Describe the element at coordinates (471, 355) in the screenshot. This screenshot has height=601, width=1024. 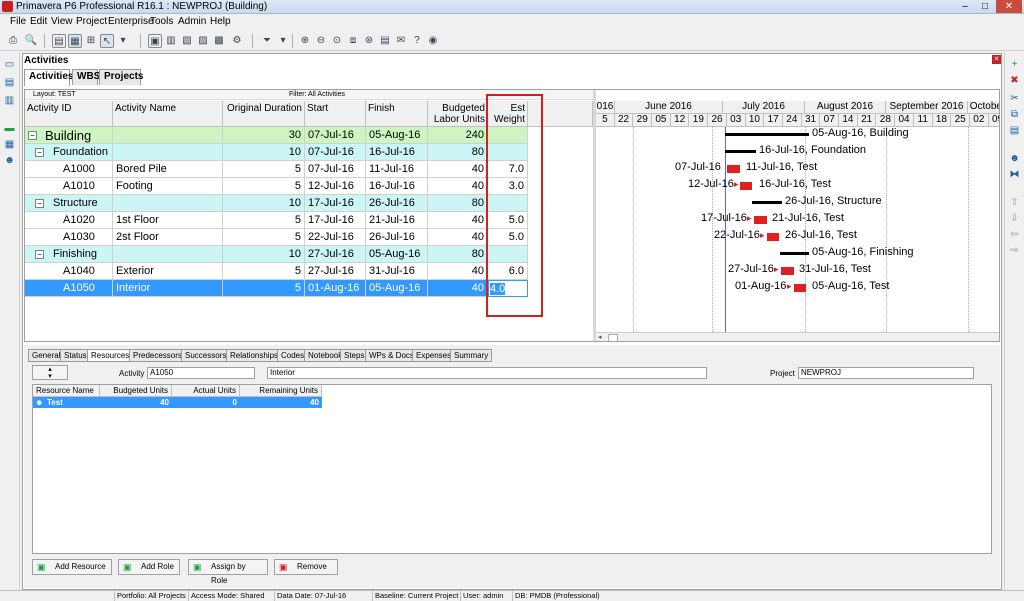
I see `tab-summary: Summary` at that location.